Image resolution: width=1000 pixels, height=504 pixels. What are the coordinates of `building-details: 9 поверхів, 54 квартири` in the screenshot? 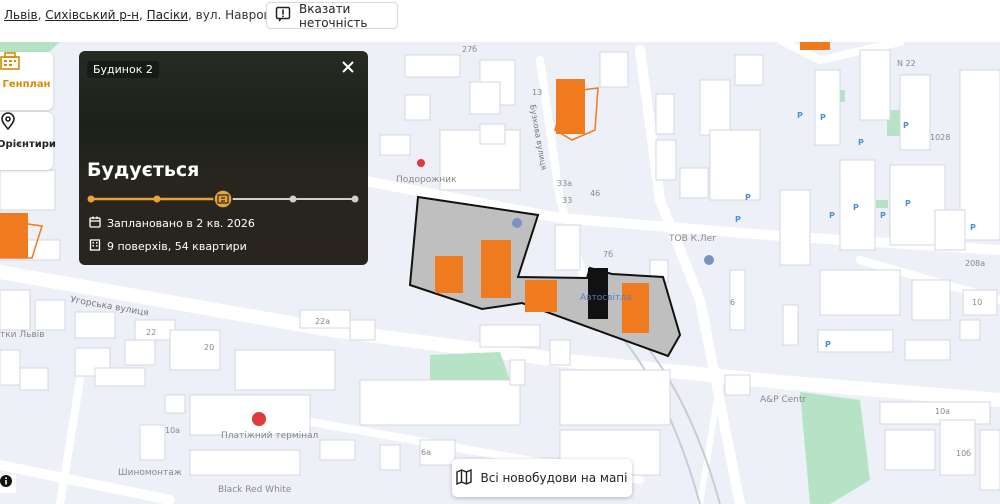 It's located at (177, 246).